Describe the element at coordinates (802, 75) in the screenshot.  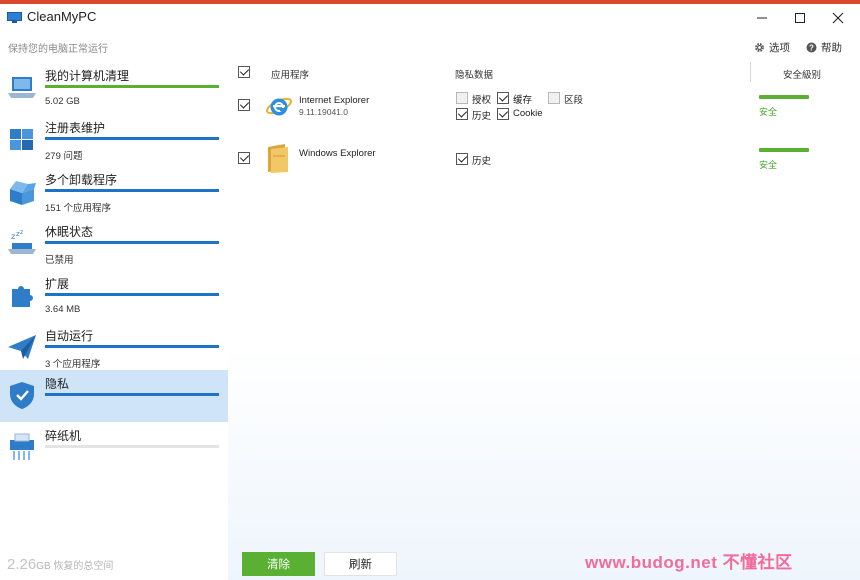
I see `column-header-safety: 安全級别` at that location.